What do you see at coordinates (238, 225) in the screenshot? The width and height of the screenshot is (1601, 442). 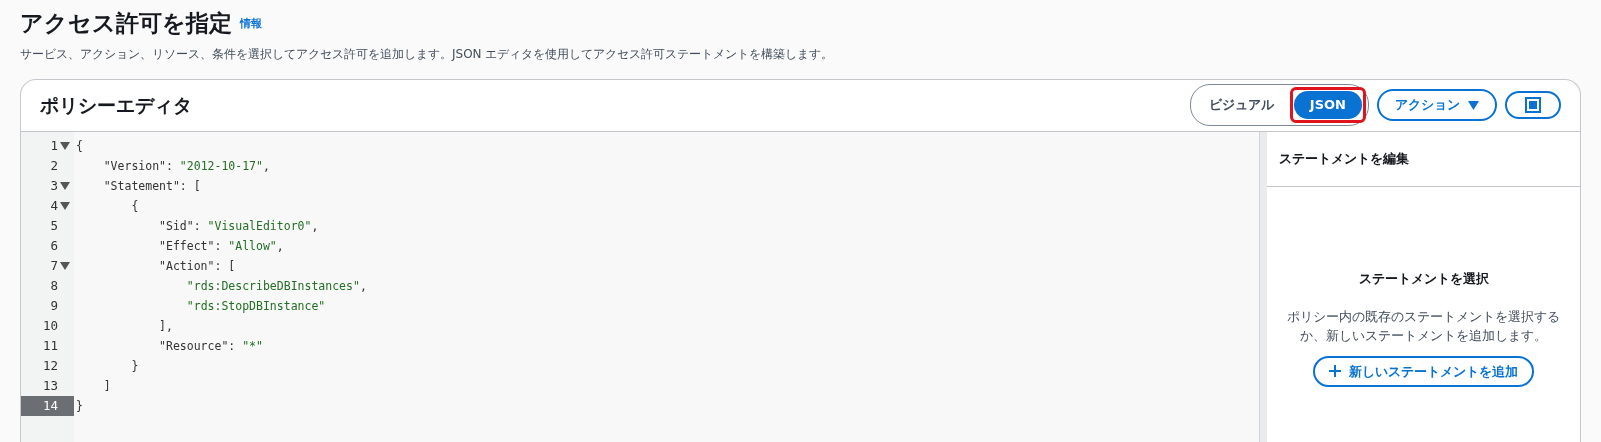 I see `code-line: "Sid": "VisualEditor0",` at bounding box center [238, 225].